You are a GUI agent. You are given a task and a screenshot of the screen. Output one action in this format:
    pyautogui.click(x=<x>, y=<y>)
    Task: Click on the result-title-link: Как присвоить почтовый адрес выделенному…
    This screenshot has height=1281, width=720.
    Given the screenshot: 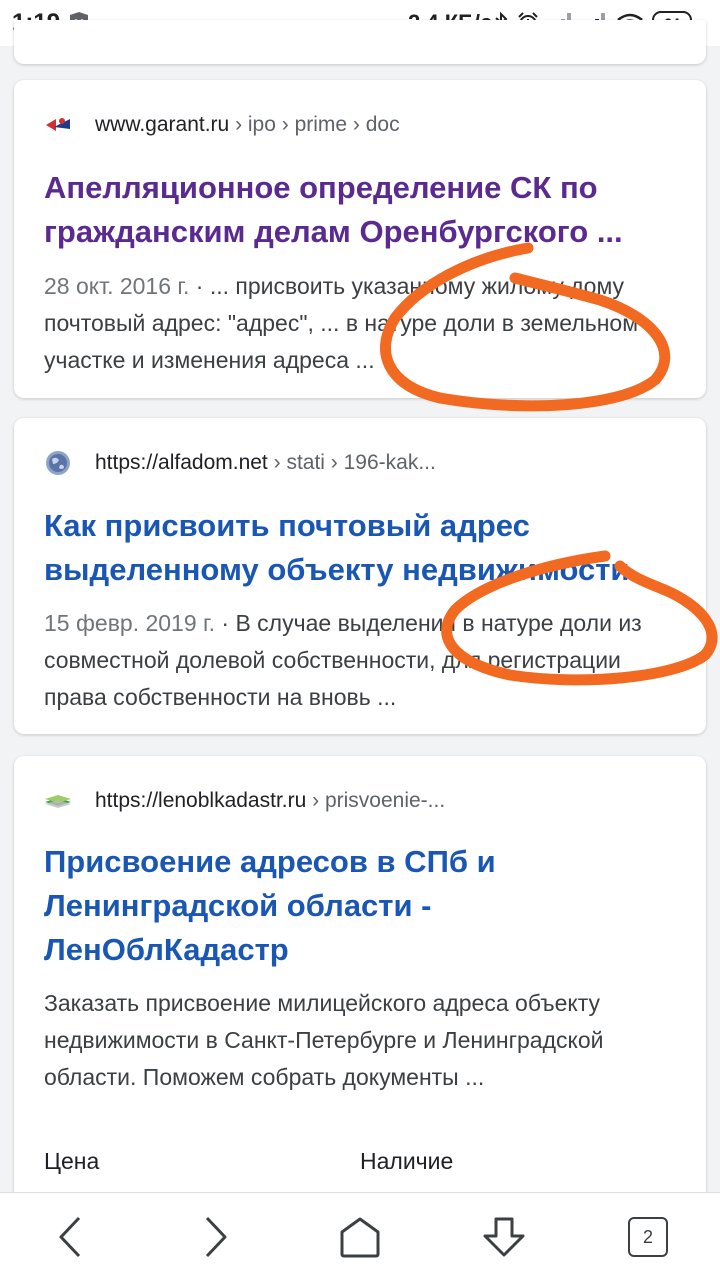 What is the action you would take?
    pyautogui.click(x=364, y=548)
    